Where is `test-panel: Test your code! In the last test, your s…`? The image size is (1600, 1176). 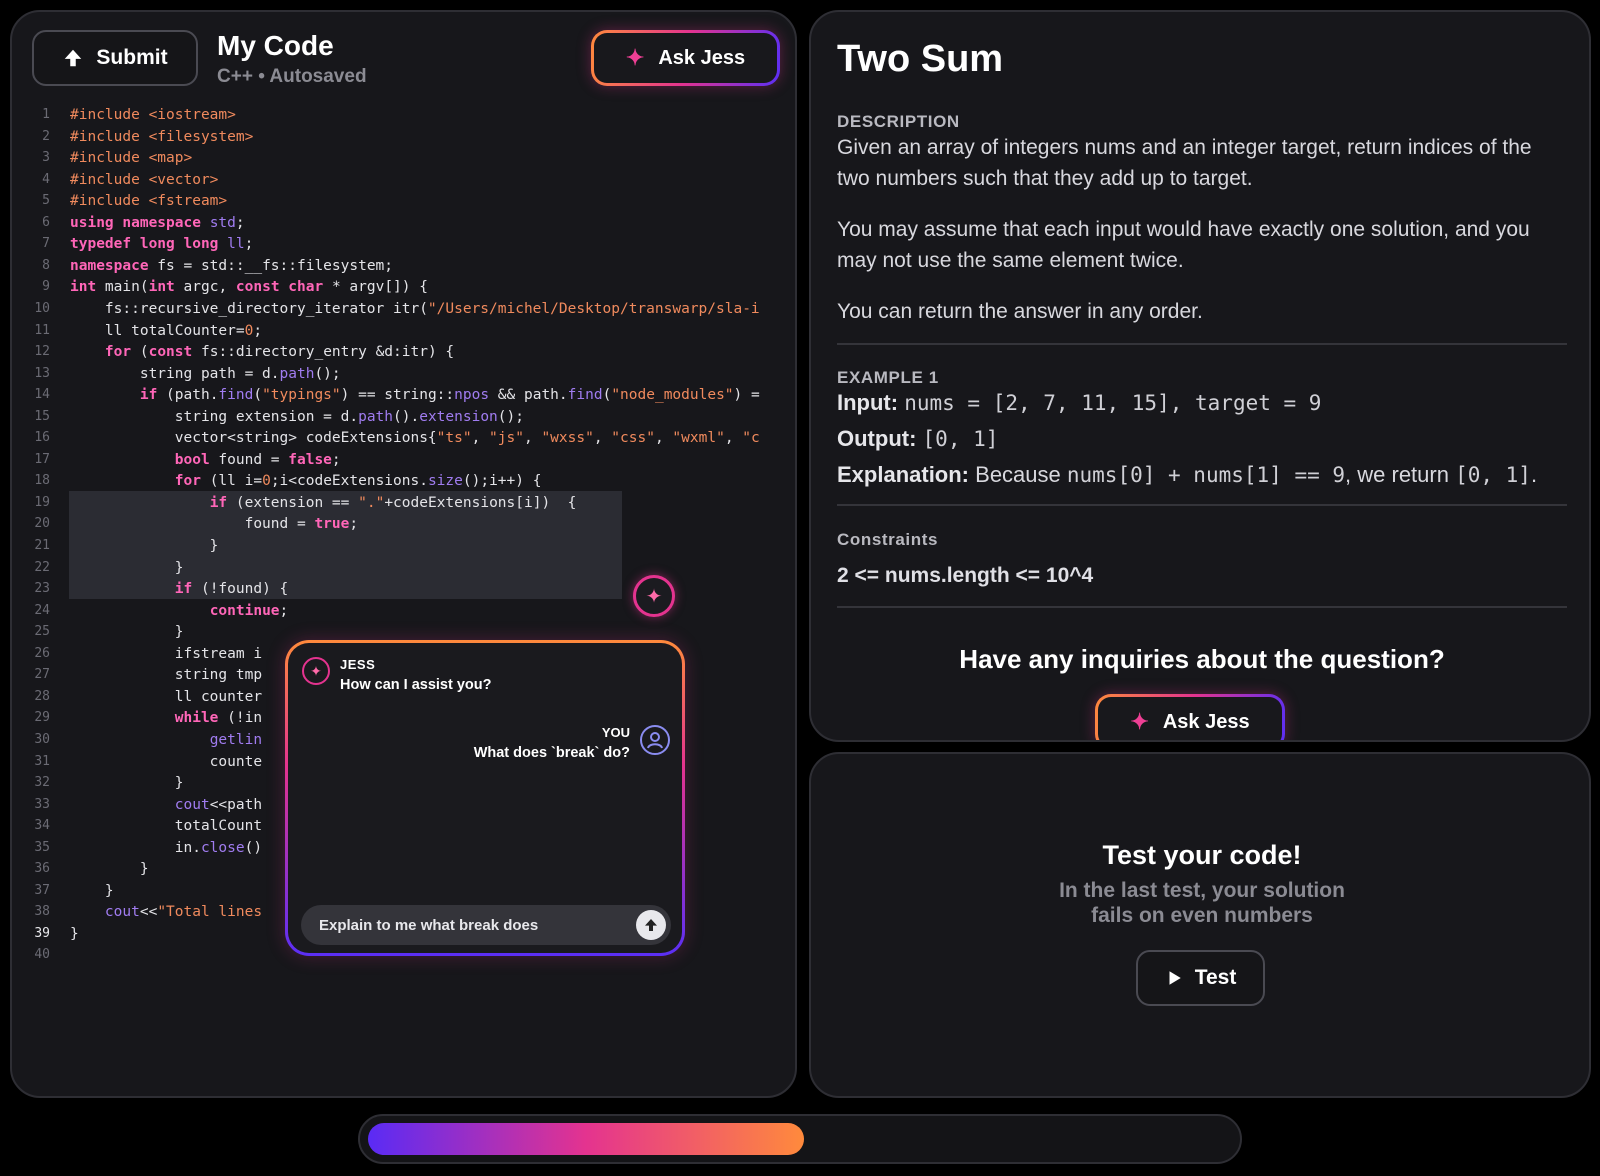
test-panel: Test your code! In the last test, your s… is located at coordinates (1200, 925).